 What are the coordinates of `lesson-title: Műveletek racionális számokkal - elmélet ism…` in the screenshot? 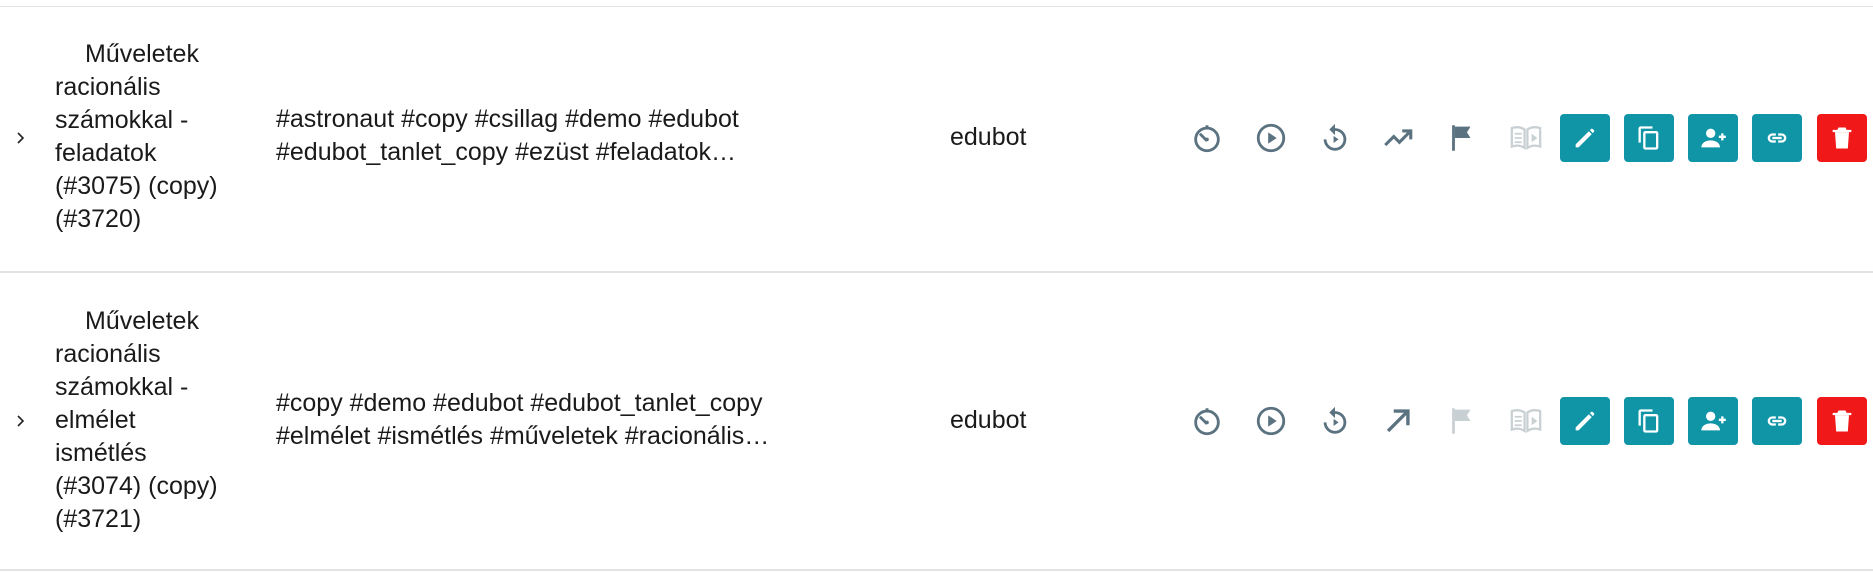 It's located at (155, 420).